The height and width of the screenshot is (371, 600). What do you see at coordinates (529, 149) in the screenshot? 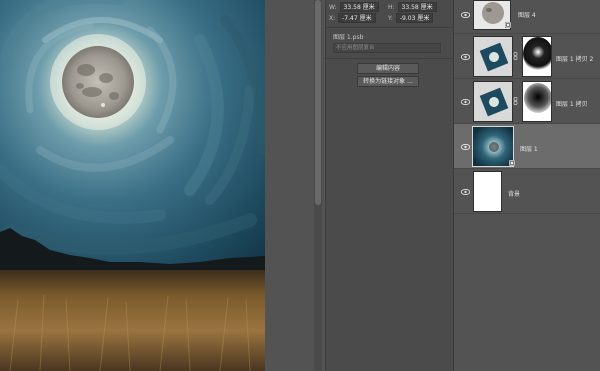
I see `layer-name: 图层 1` at bounding box center [529, 149].